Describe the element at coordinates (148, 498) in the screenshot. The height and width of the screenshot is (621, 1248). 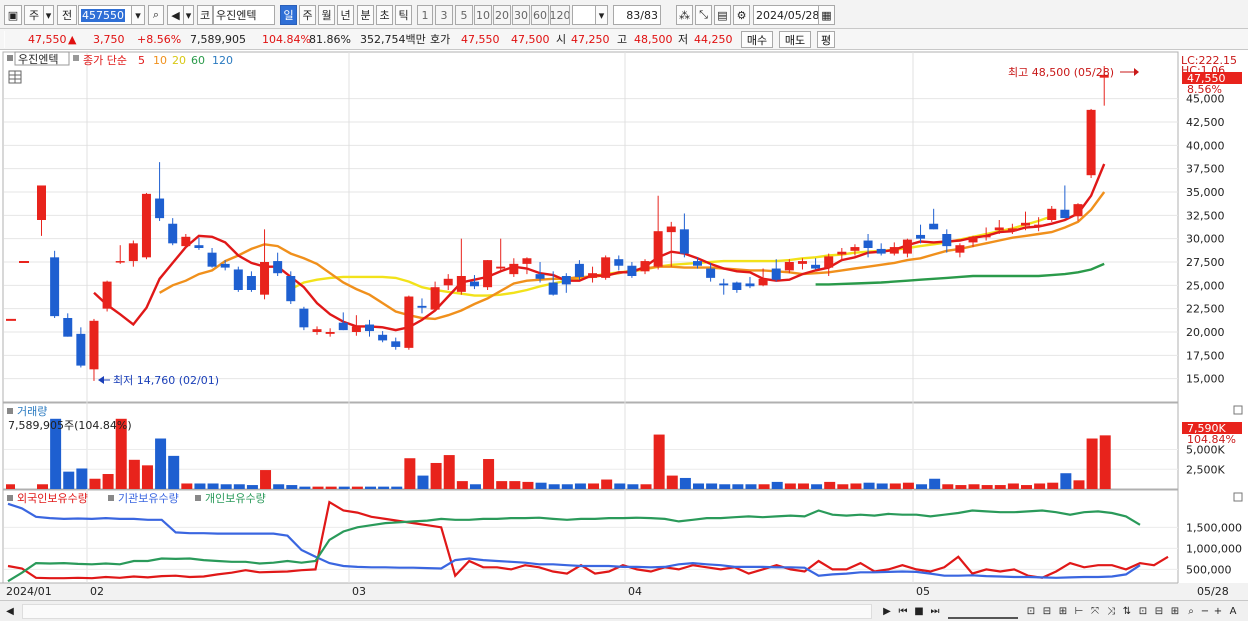
I see `legend-institution: 기관보유수량` at that location.